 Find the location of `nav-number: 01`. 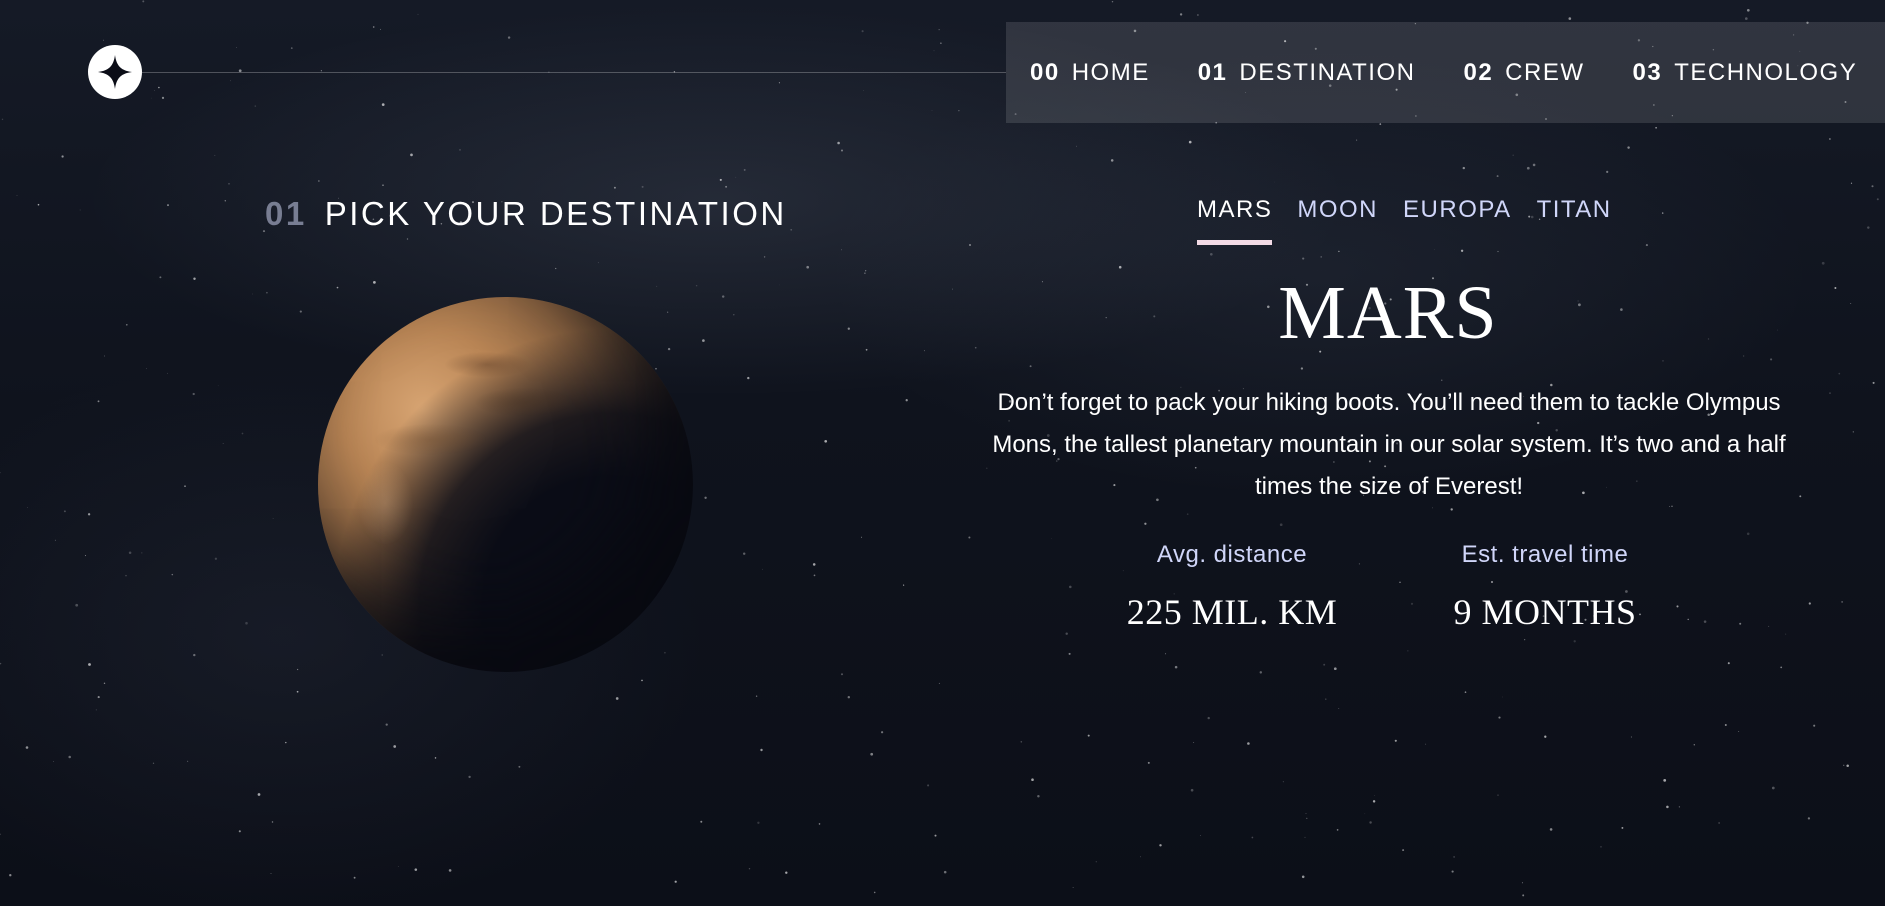

nav-number: 01 is located at coordinates (1212, 72).